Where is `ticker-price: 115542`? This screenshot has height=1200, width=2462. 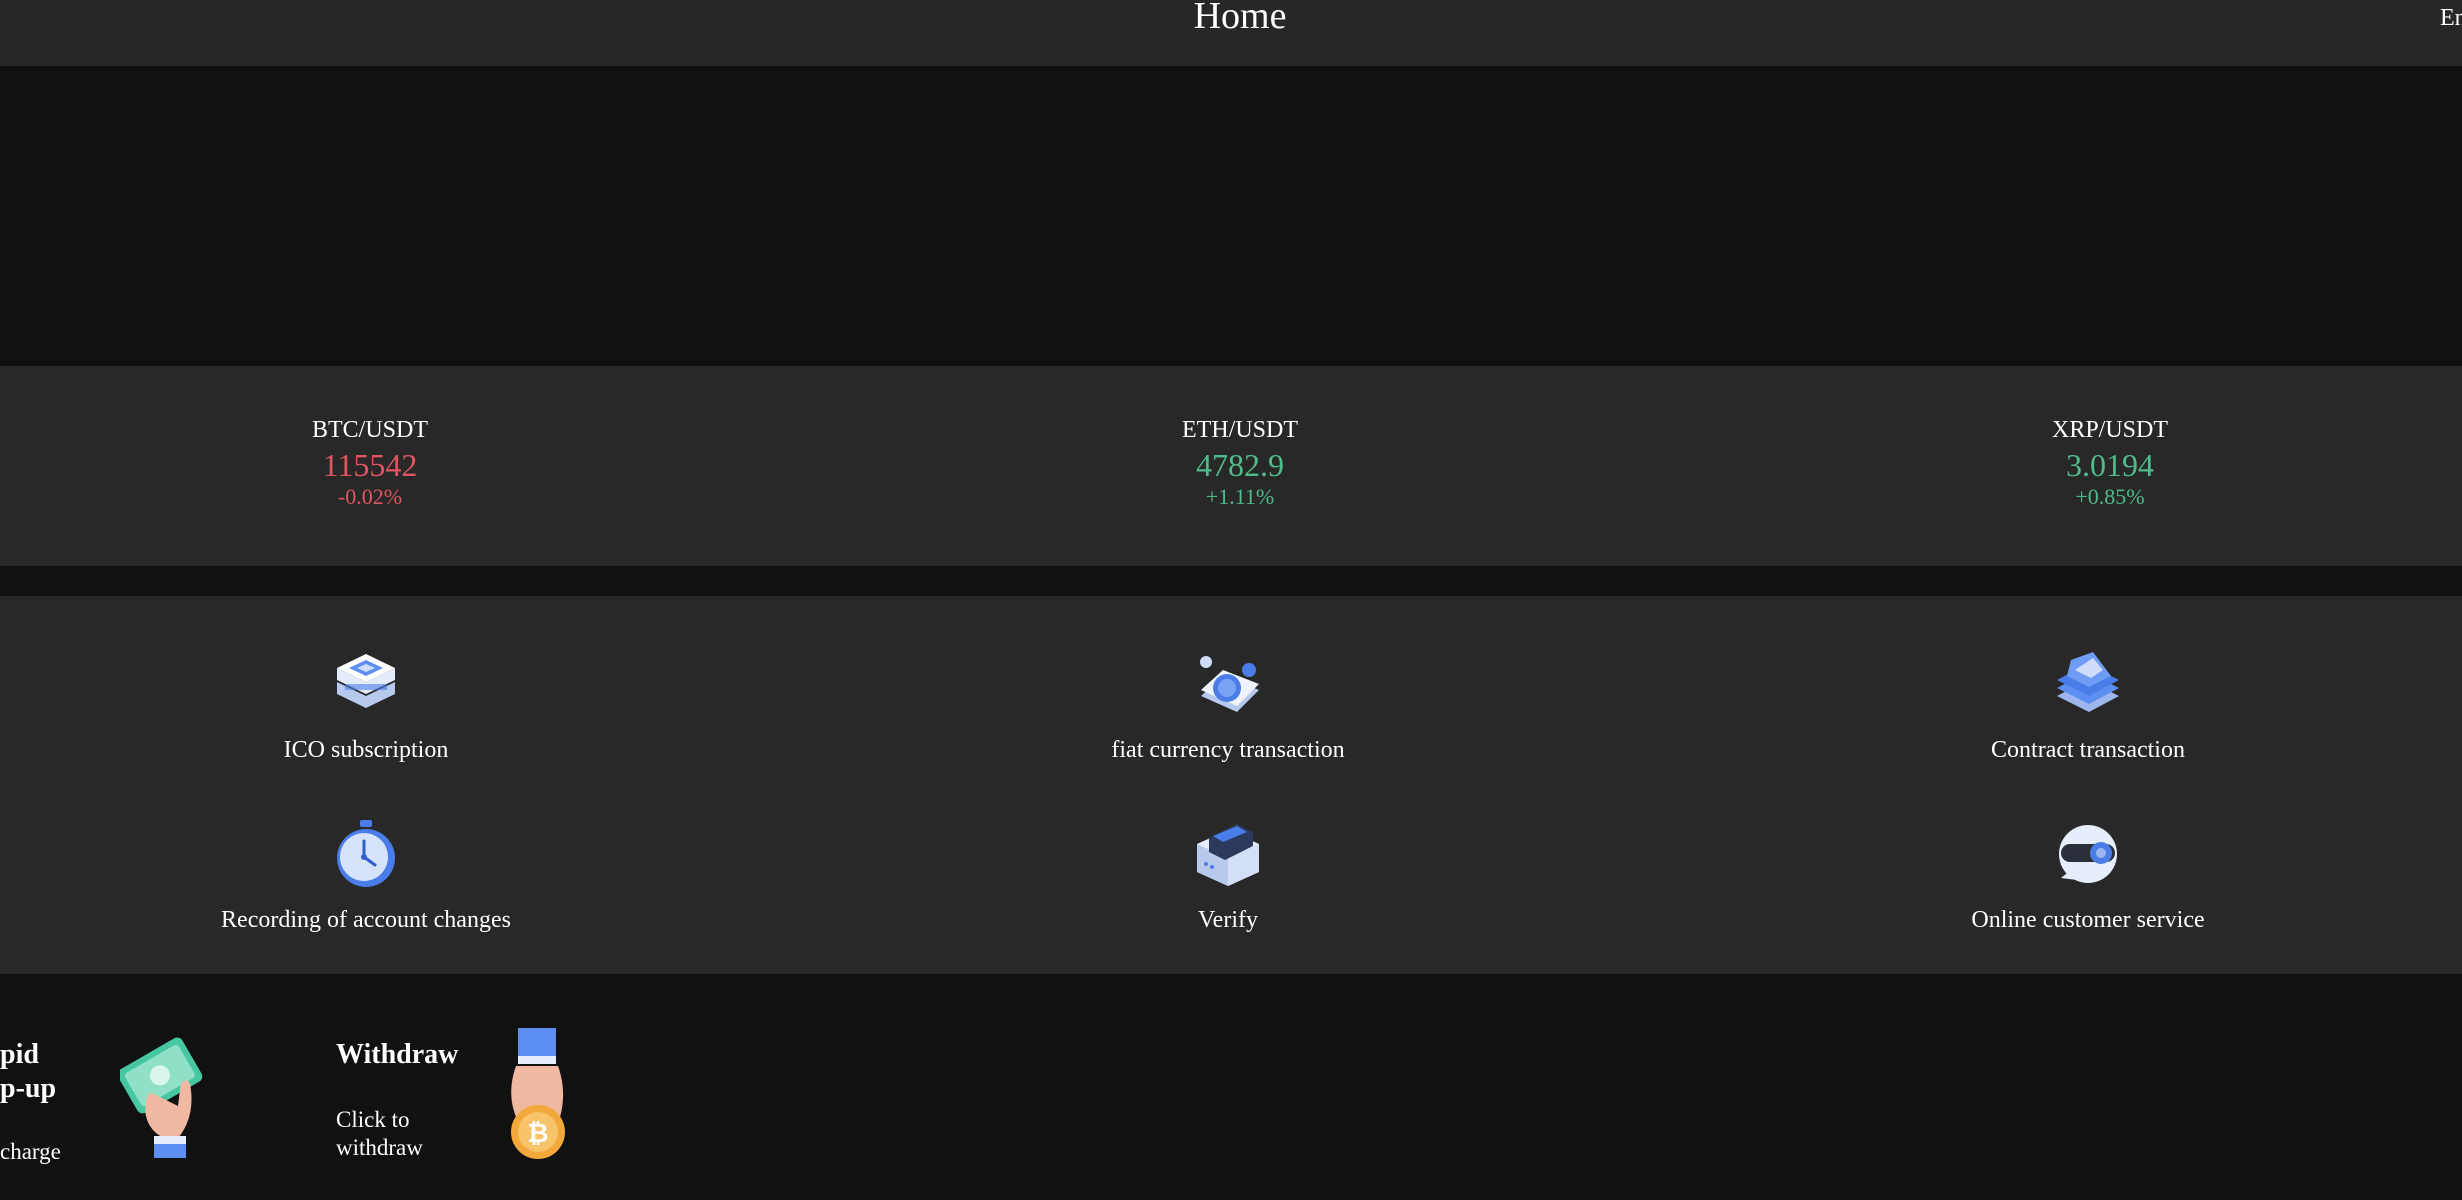 ticker-price: 115542 is located at coordinates (370, 465).